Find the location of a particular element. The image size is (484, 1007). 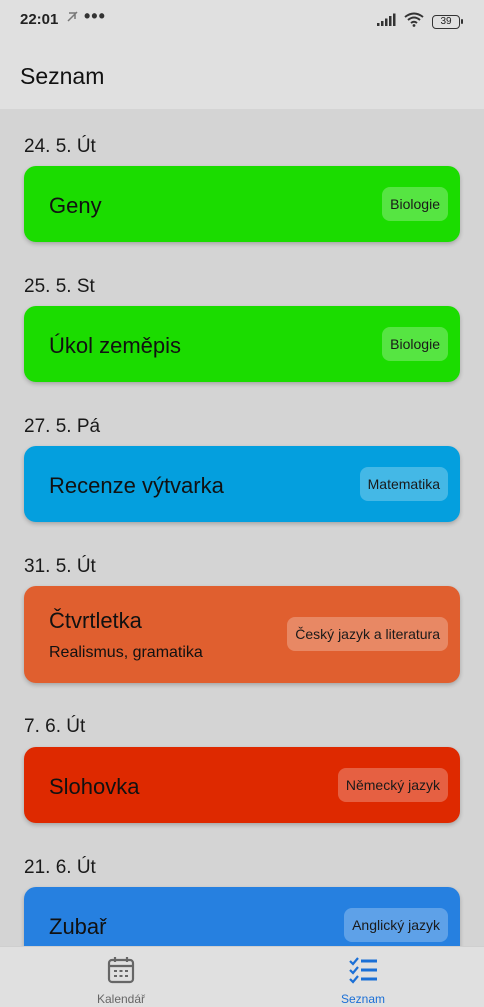

nav-item-kalendar: Kalendář is located at coordinates (121, 977).